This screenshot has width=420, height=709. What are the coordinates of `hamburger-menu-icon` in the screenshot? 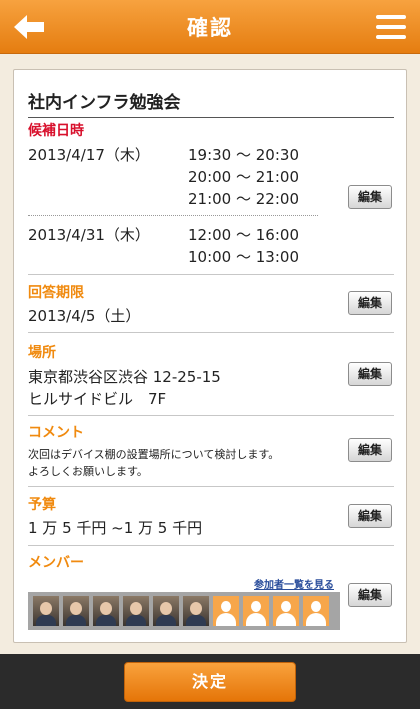 It's located at (391, 27).